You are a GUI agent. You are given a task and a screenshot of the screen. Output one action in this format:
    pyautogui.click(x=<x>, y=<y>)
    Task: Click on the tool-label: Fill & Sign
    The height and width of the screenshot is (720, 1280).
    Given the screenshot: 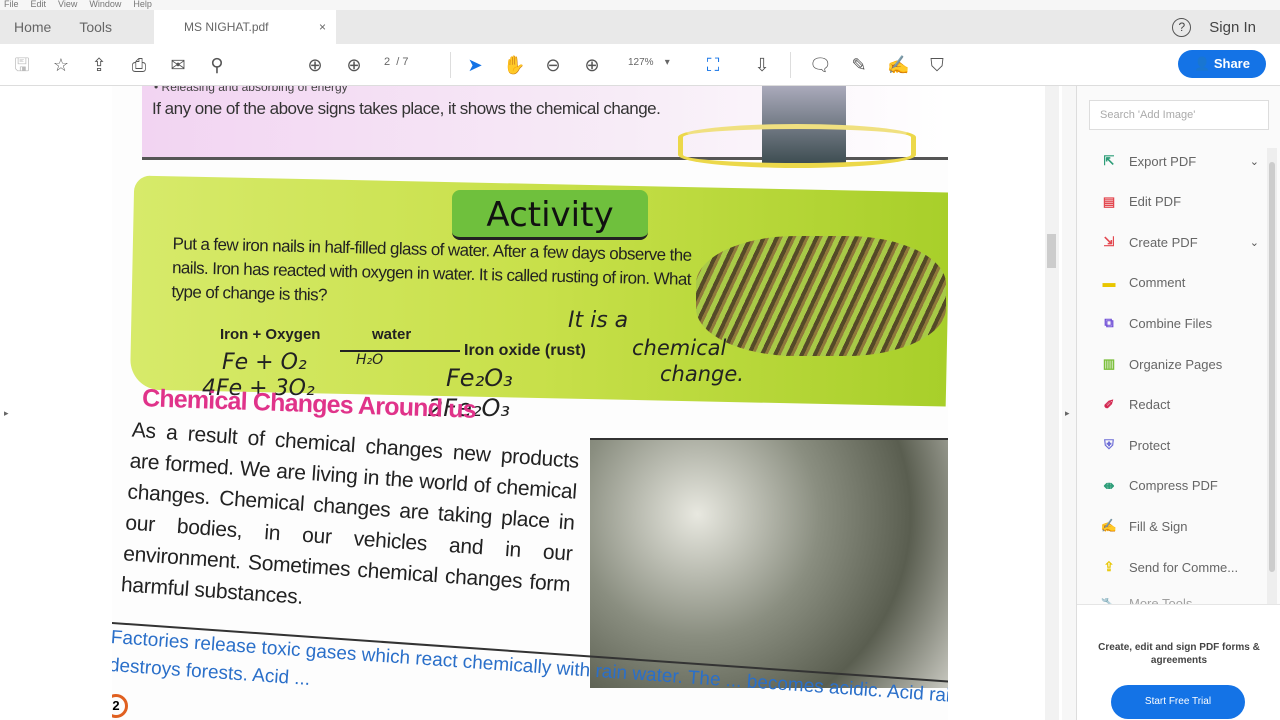 What is the action you would take?
    pyautogui.click(x=1158, y=526)
    